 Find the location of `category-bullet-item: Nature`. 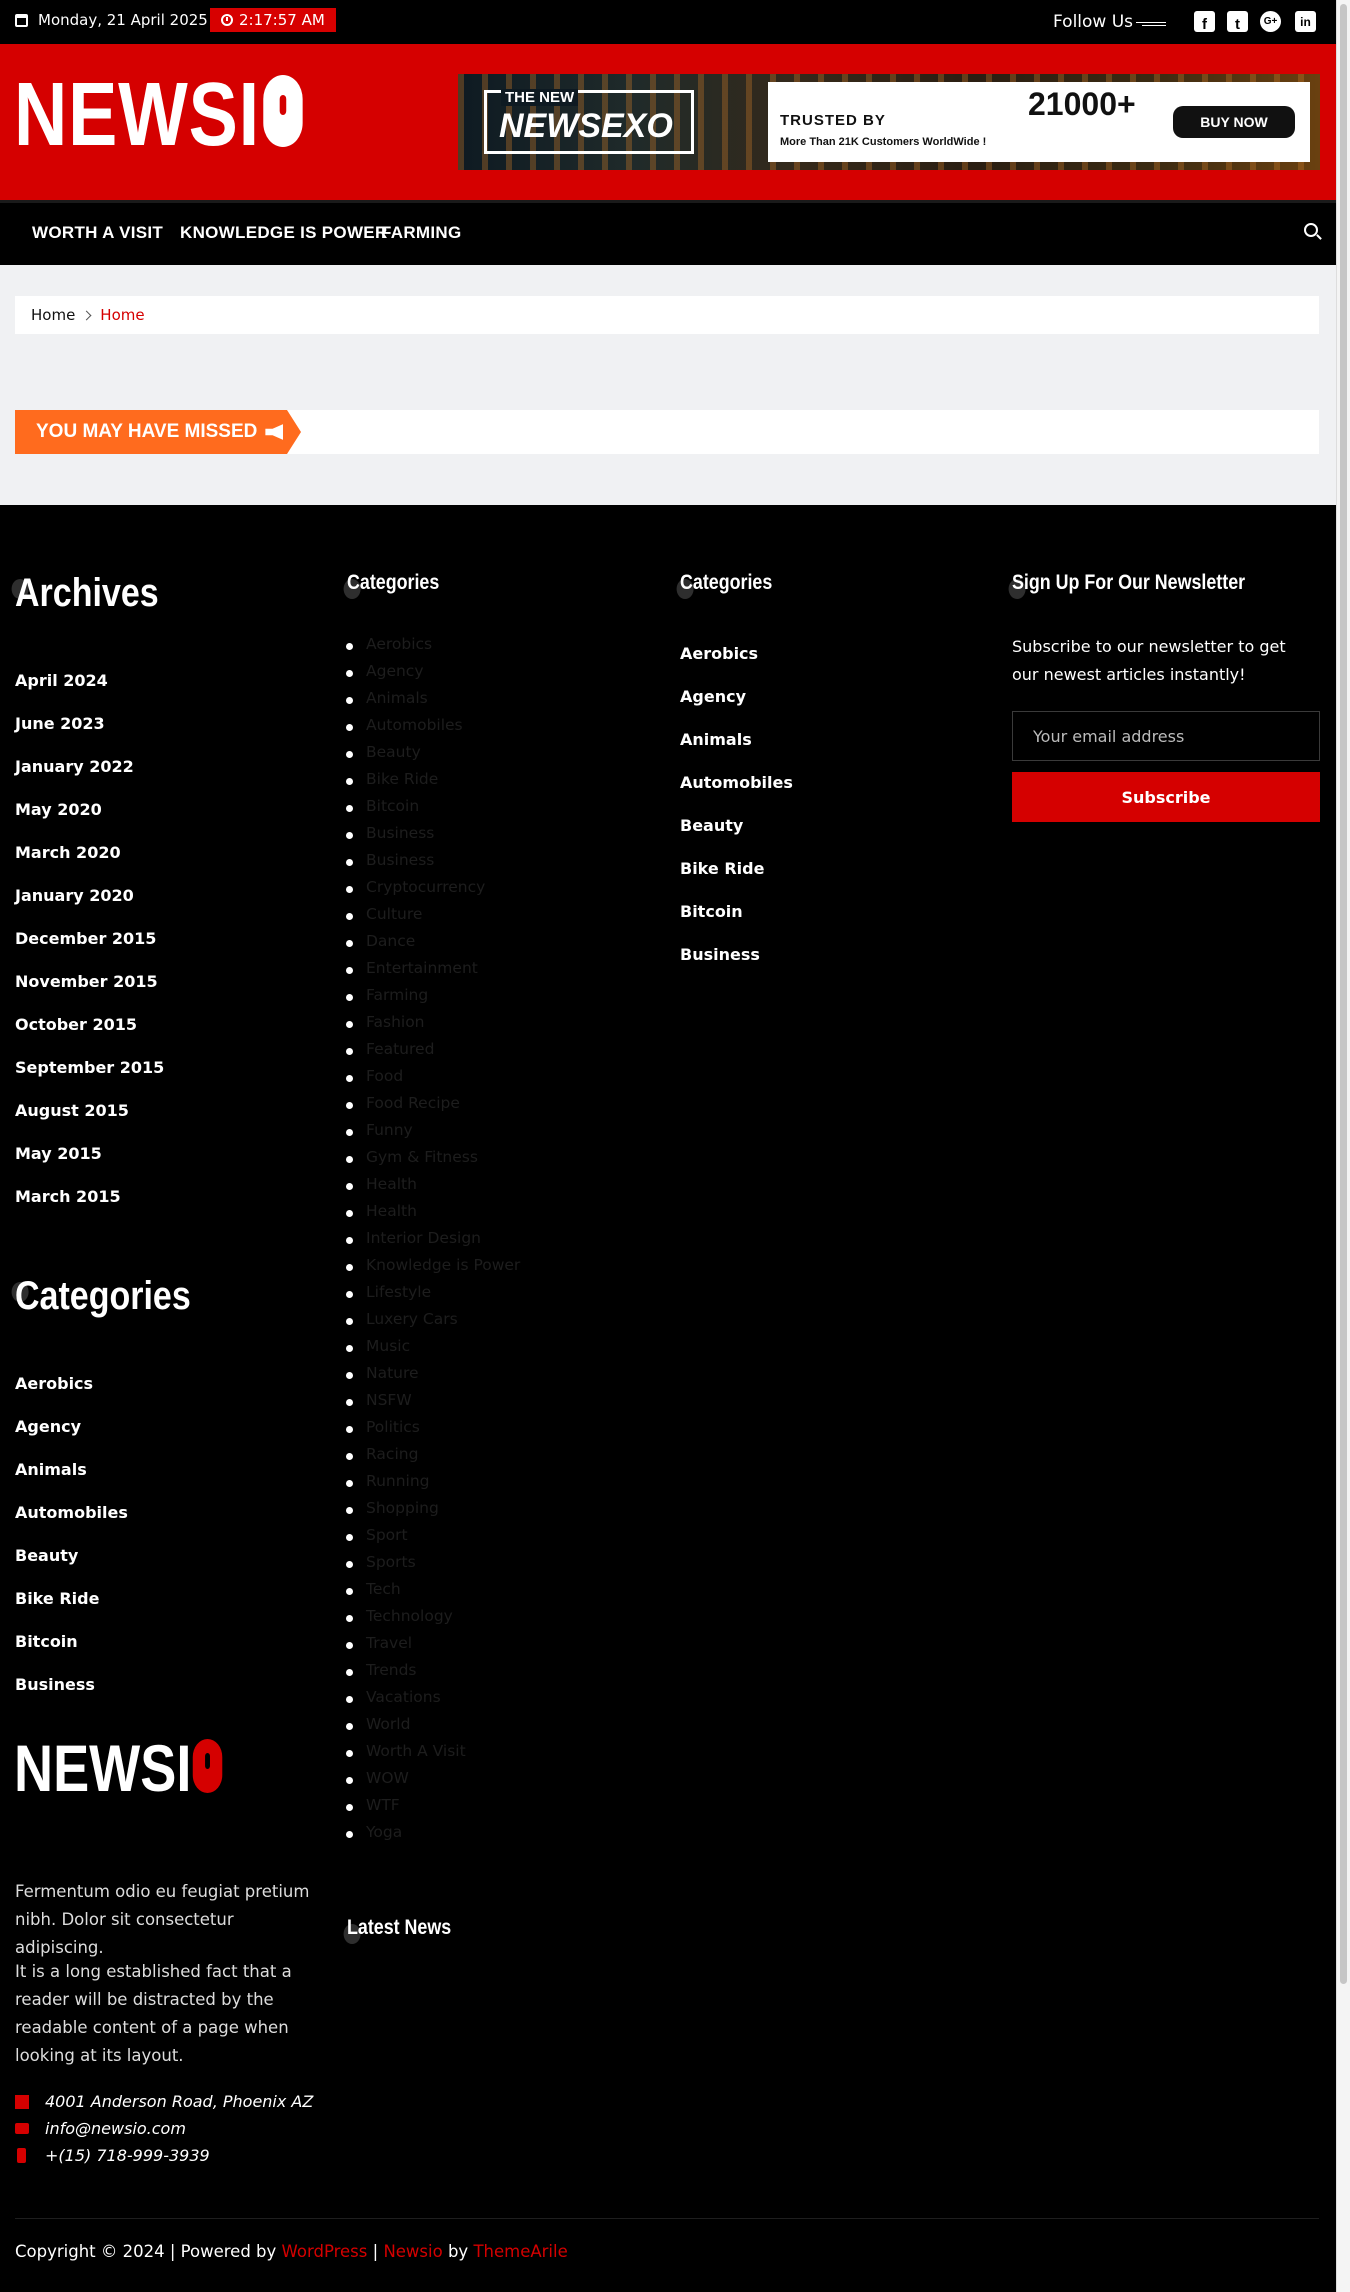

category-bullet-item: Nature is located at coordinates (382, 1373).